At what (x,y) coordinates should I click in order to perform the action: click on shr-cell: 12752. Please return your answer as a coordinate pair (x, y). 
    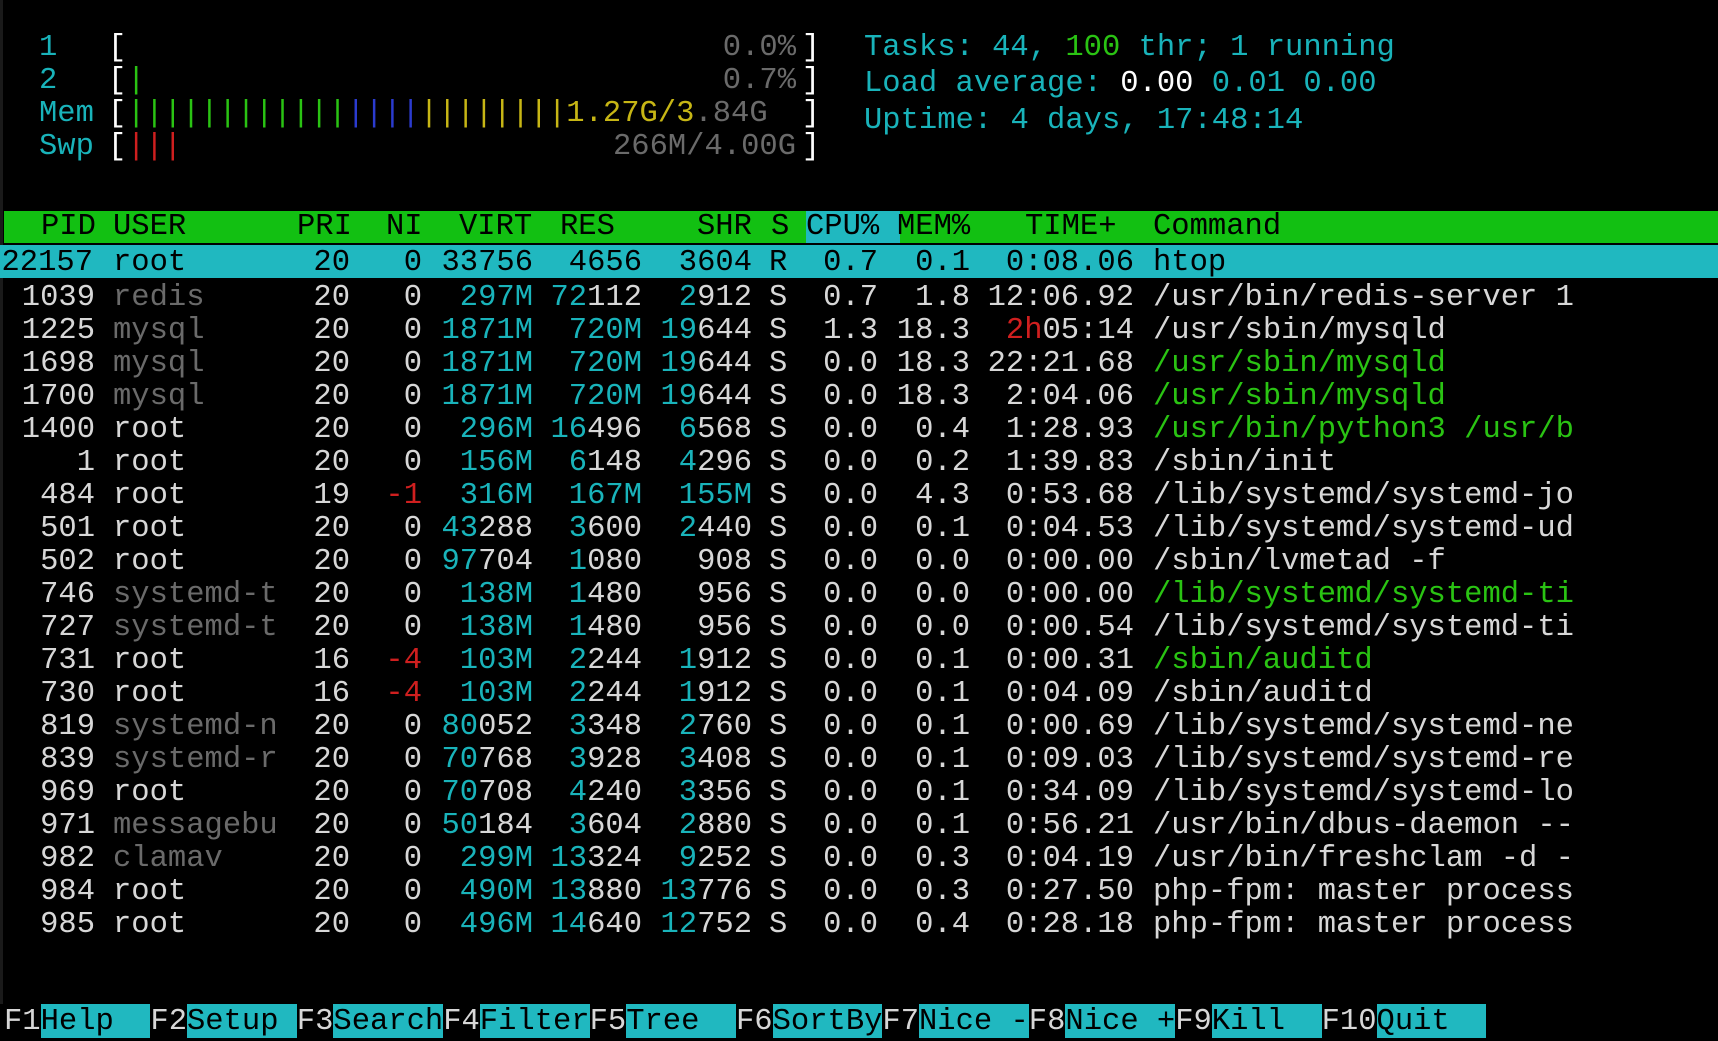
    Looking at the image, I should click on (706, 925).